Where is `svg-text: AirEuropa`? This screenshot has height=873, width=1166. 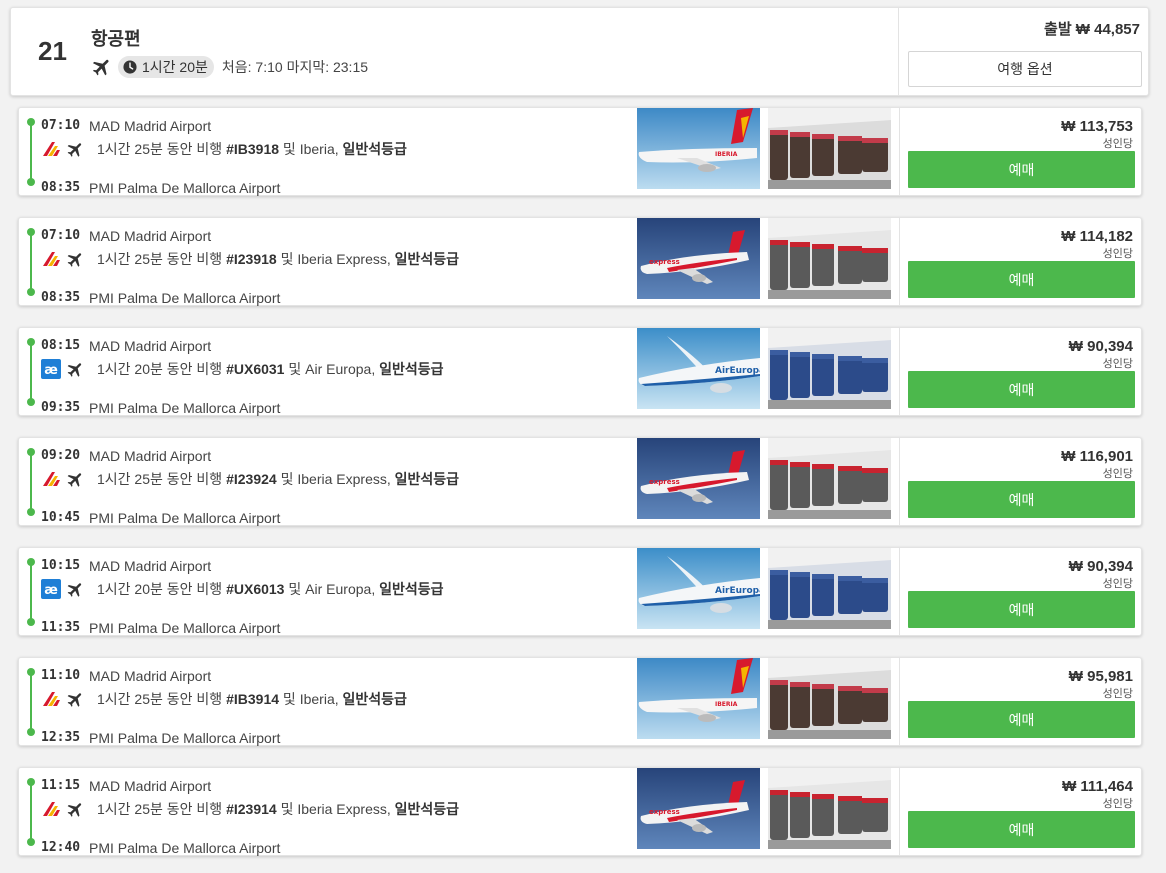
svg-text: AirEuropa is located at coordinates (737, 591).